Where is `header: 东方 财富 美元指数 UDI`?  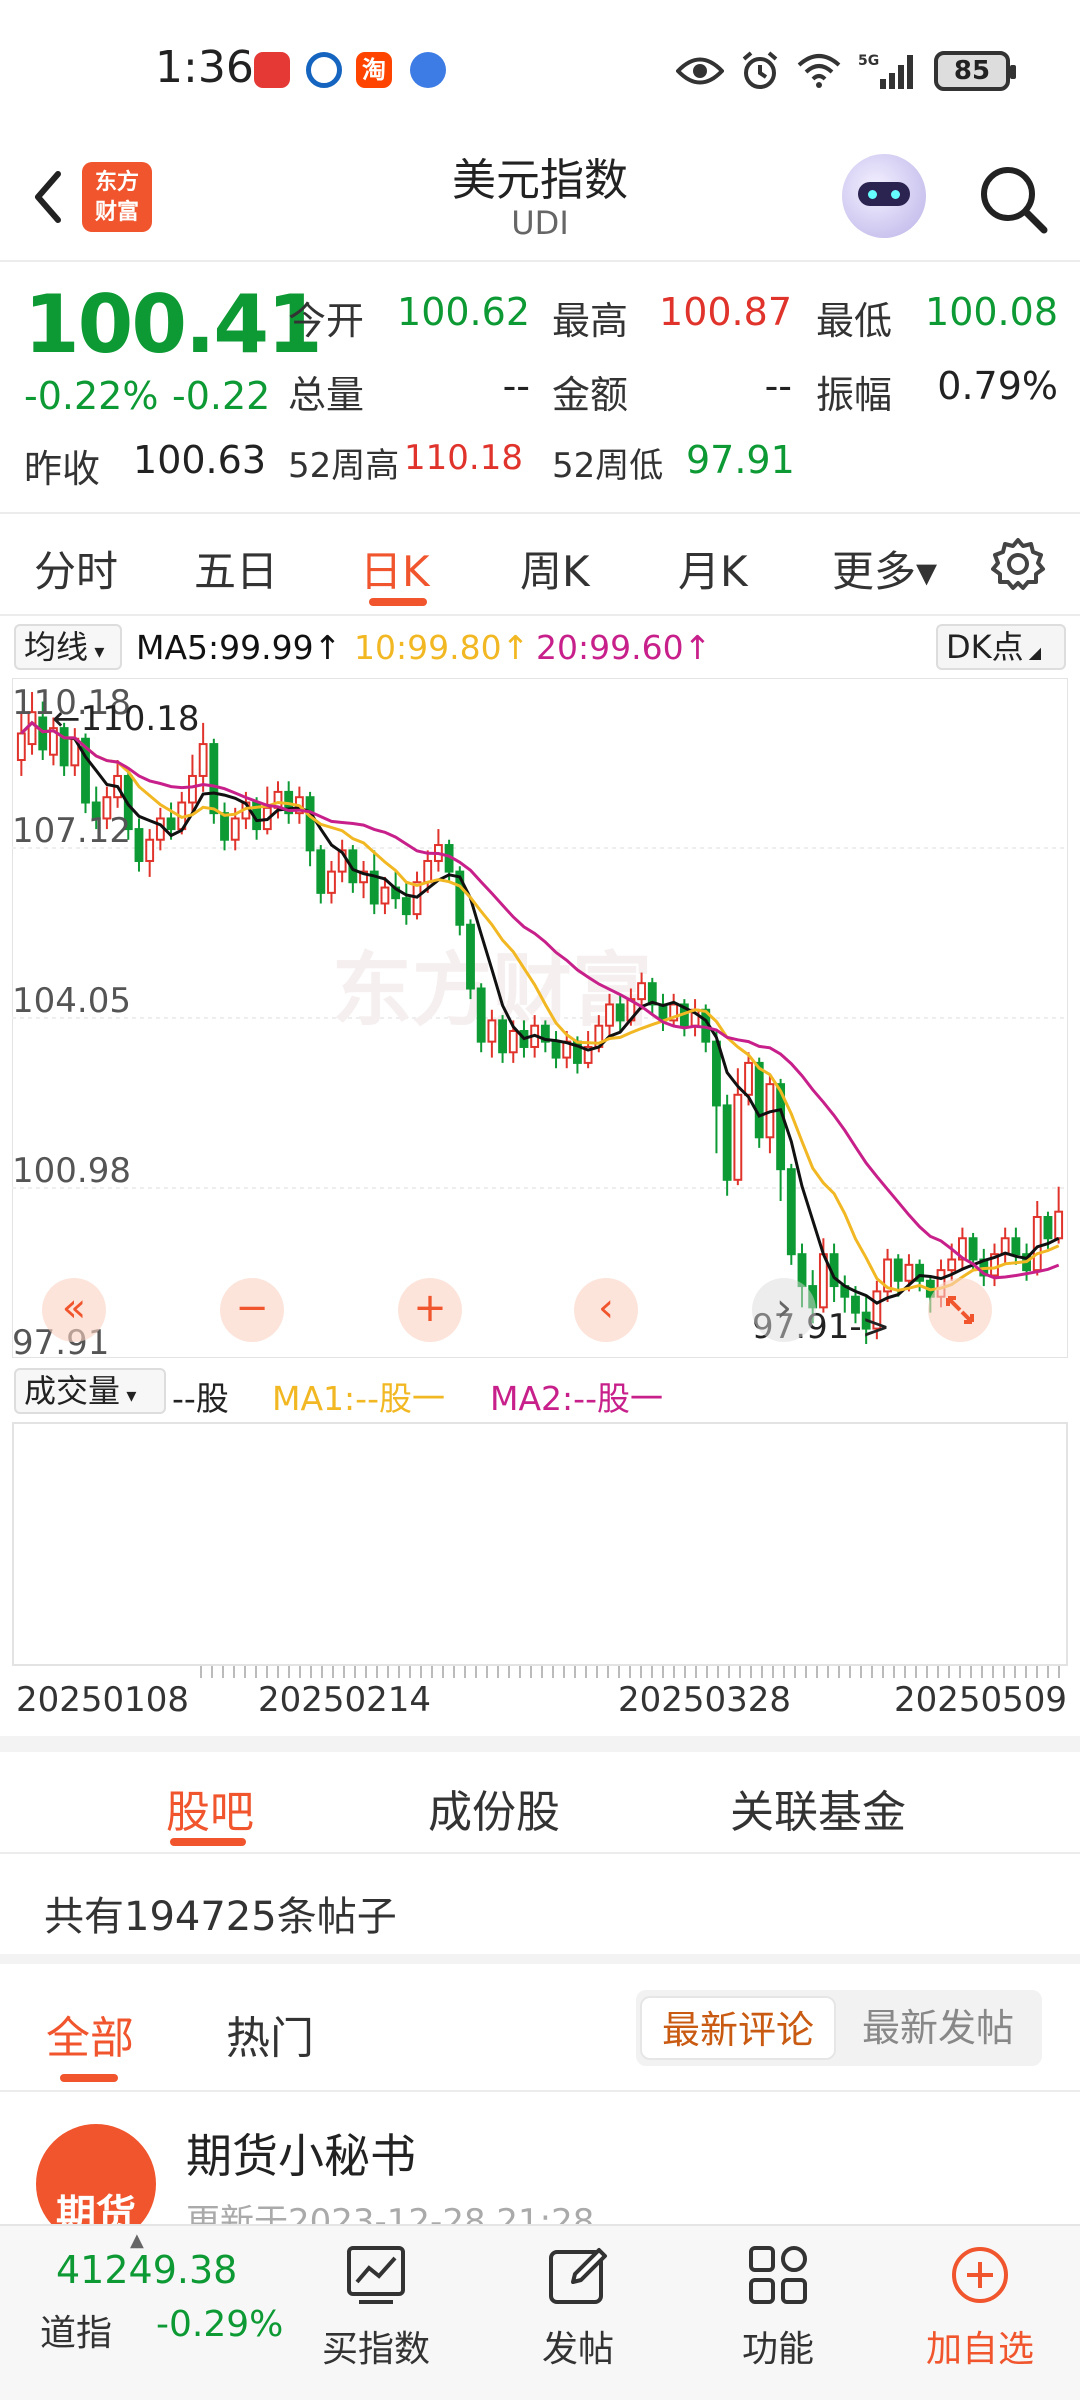 header: 东方 财富 美元指数 UDI is located at coordinates (540, 200).